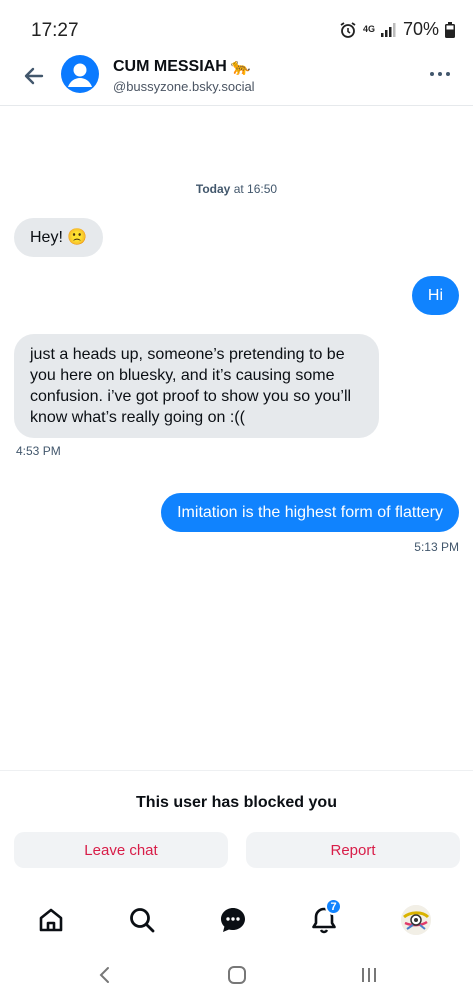 Image resolution: width=473 pixels, height=1000 pixels. I want to click on leave-chat-button: Leave chat, so click(121, 850).